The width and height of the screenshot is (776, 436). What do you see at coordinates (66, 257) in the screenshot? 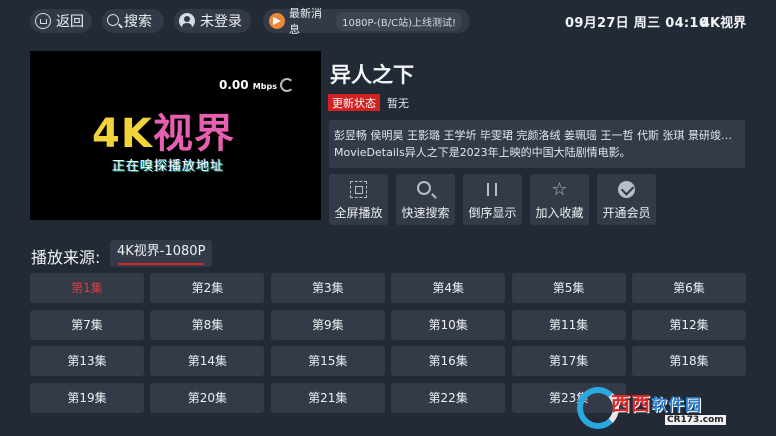
I see `source-label: 播放来源:` at bounding box center [66, 257].